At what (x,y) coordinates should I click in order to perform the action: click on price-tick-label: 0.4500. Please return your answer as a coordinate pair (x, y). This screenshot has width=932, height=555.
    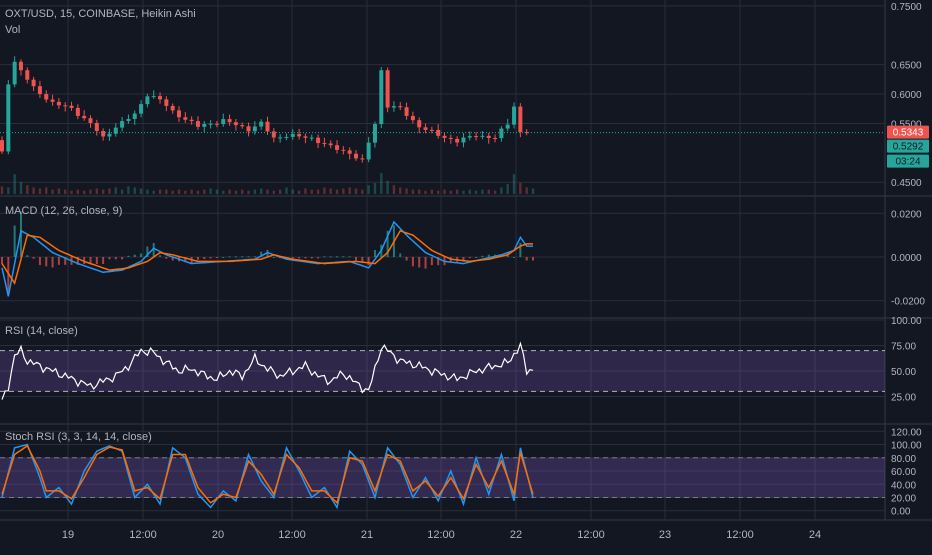
    Looking at the image, I should click on (906, 183).